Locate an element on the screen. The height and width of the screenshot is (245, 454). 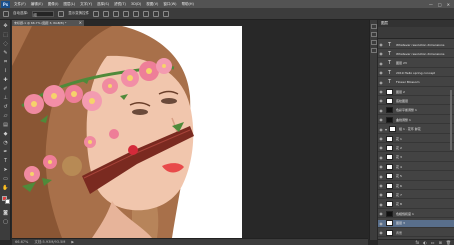
menu-filter: 滤镜(T) is located at coordinates (120, 4).